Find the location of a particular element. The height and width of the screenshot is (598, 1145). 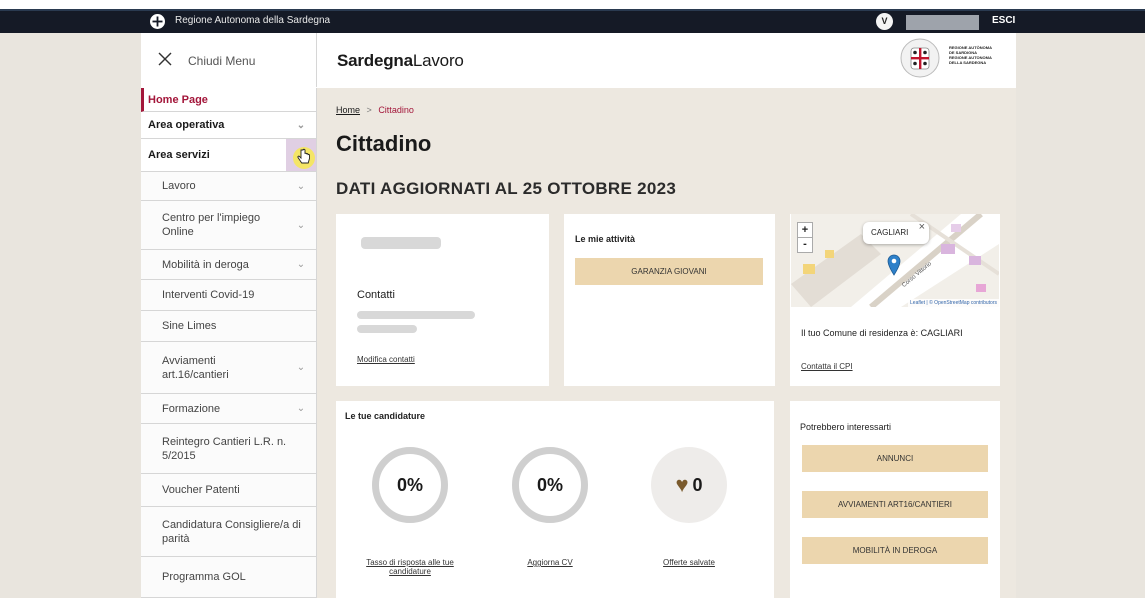

interests-title: Potrebbero interessarti is located at coordinates (846, 427).